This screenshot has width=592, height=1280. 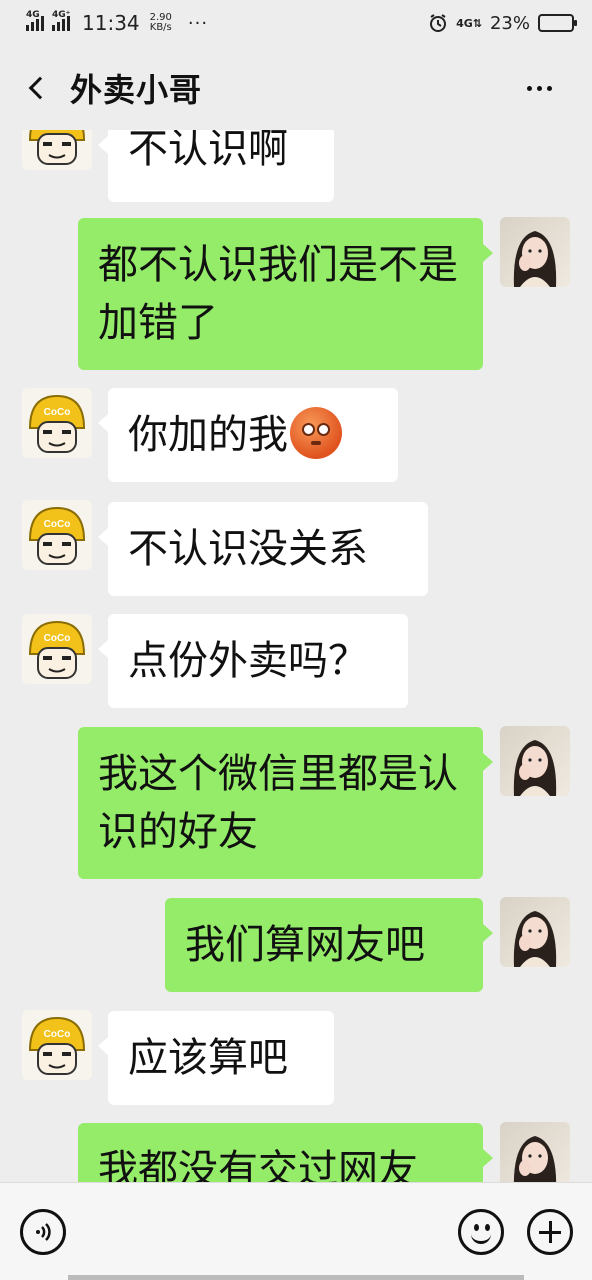 What do you see at coordinates (111, 23) in the screenshot?
I see `clock: 11:34` at bounding box center [111, 23].